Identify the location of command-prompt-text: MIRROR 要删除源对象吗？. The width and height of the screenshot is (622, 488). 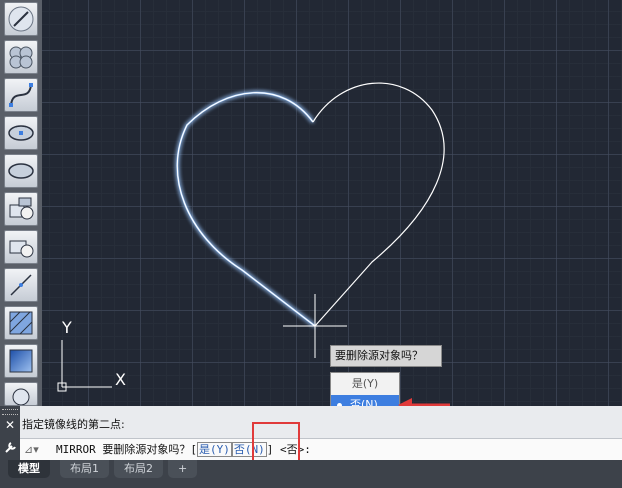
(123, 449).